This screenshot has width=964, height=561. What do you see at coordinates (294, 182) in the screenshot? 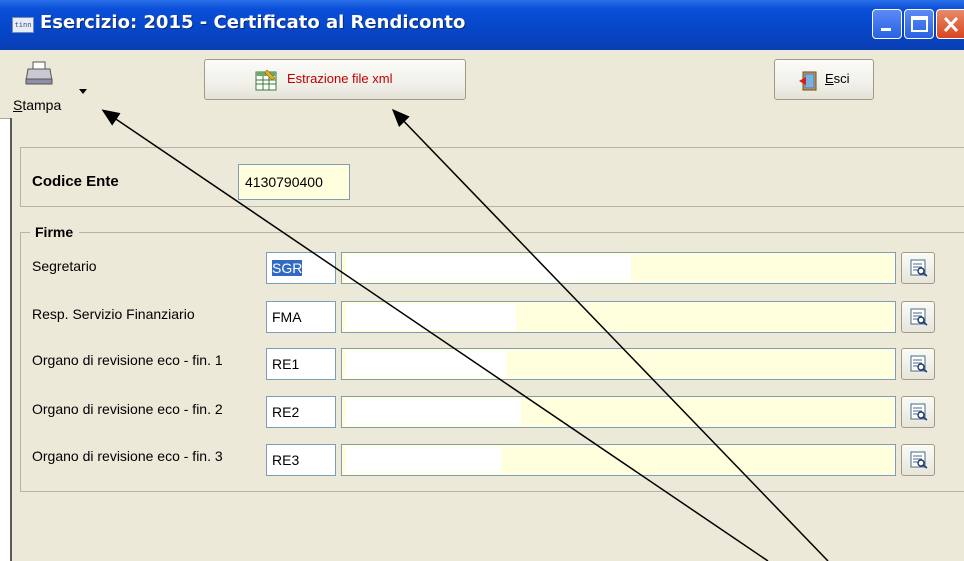
I see `codice-ente-field: 4130790400` at bounding box center [294, 182].